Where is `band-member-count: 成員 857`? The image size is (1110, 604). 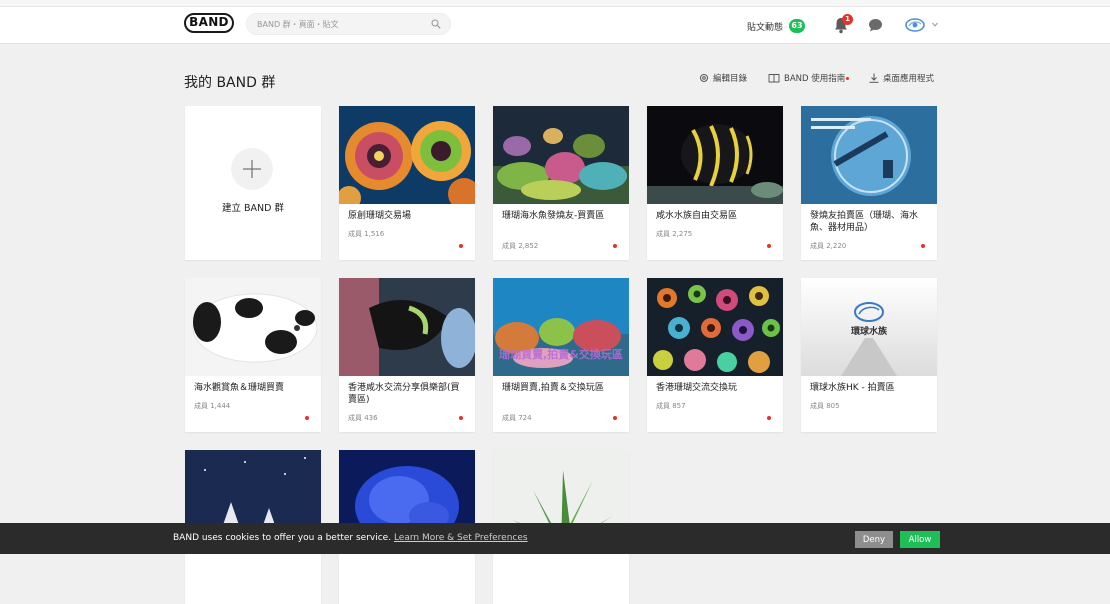 band-member-count: 成員 857 is located at coordinates (671, 406).